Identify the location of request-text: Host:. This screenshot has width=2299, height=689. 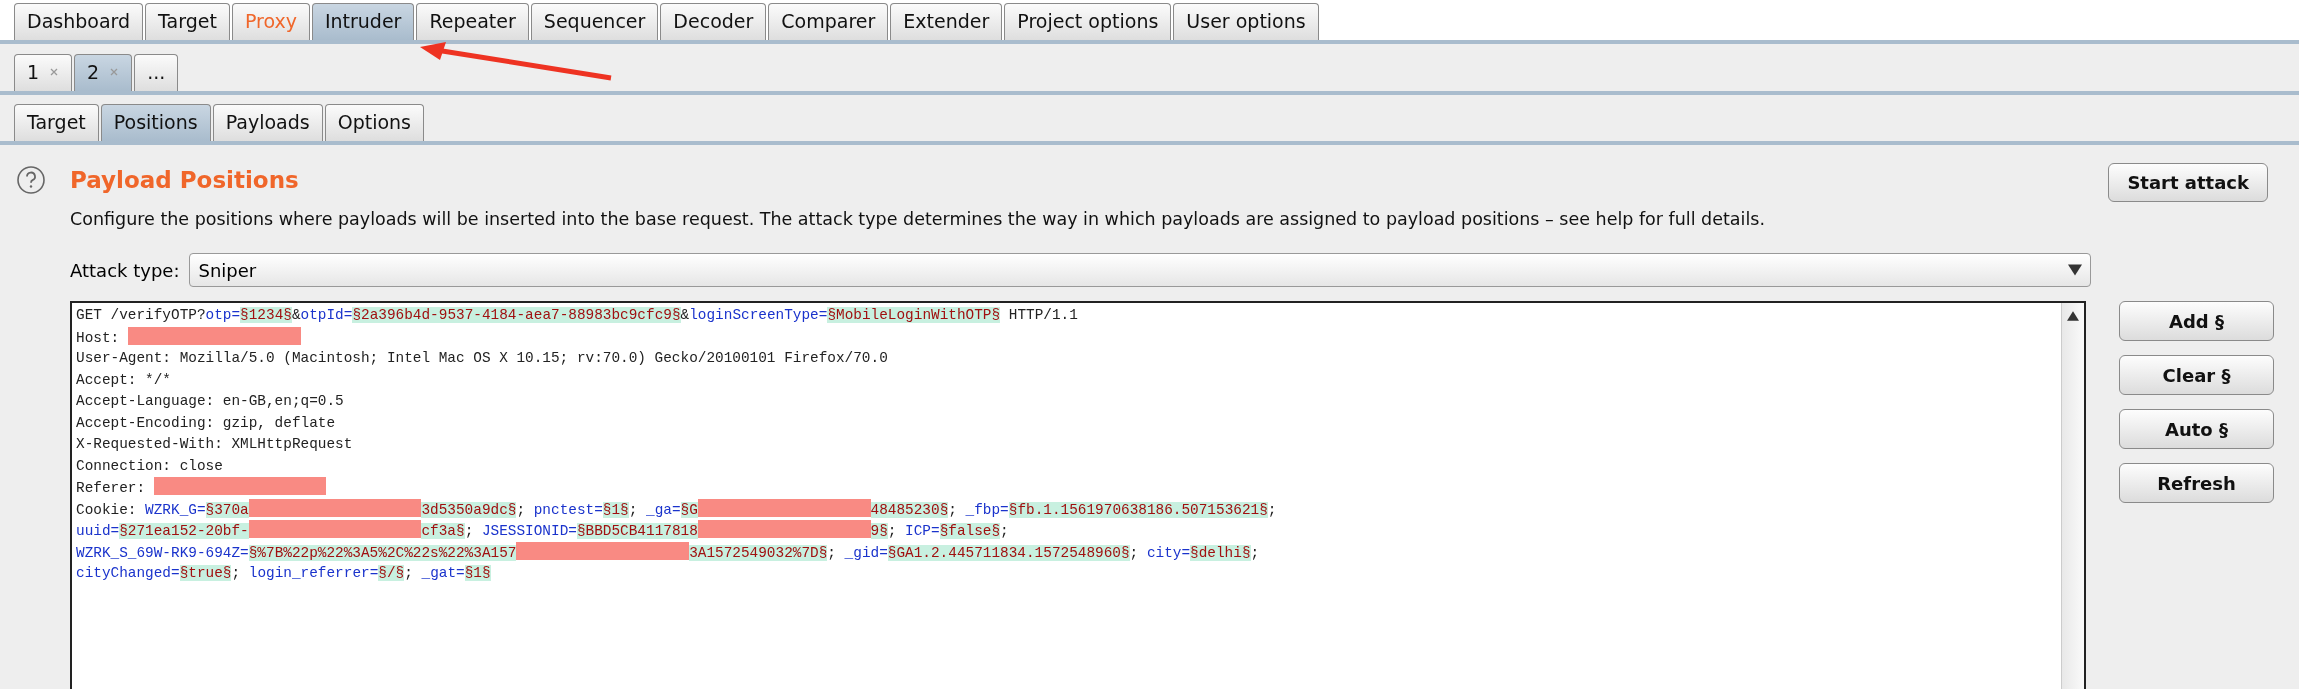
(98, 337).